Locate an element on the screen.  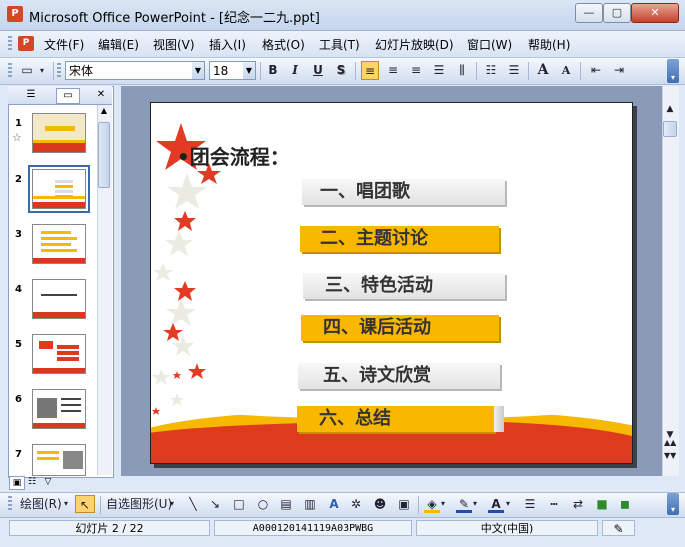
decrease-indent-icon: ⇤ is located at coordinates (596, 70).